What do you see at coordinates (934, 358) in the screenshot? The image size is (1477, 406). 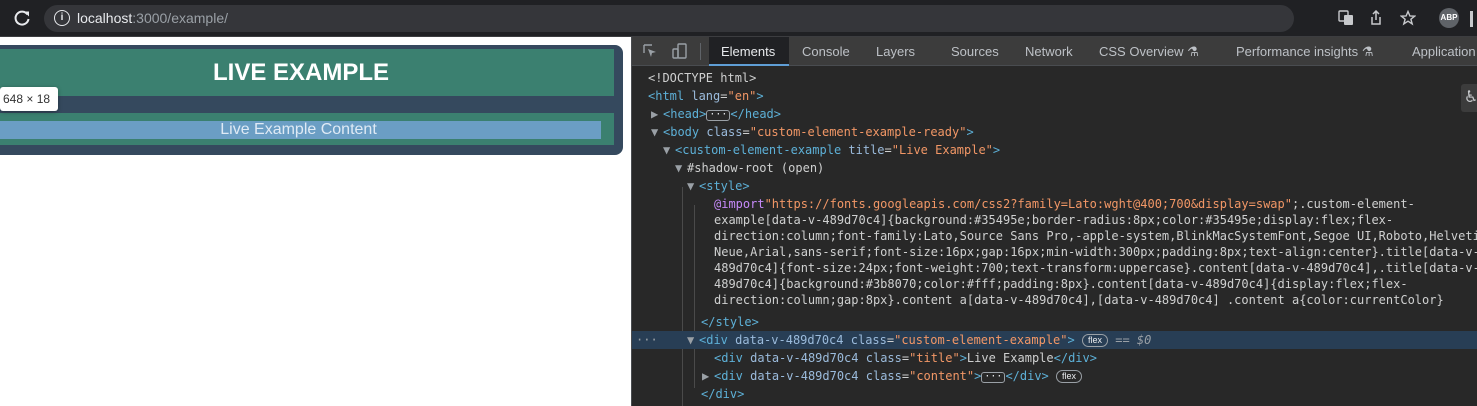 I see `div-class-val: "title"` at bounding box center [934, 358].